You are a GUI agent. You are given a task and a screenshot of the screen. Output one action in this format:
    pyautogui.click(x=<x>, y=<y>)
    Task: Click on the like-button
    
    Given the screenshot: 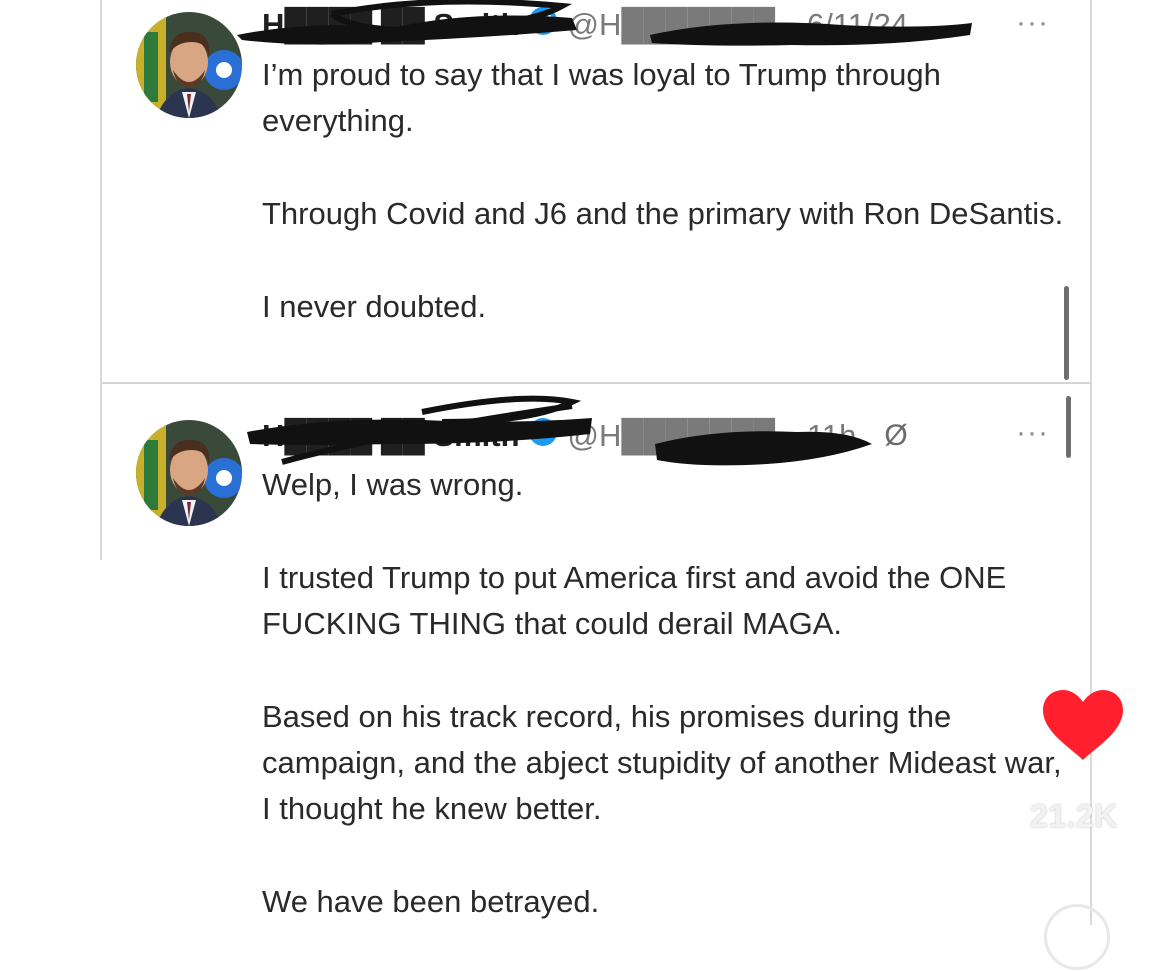 What is the action you would take?
    pyautogui.click(x=1083, y=727)
    